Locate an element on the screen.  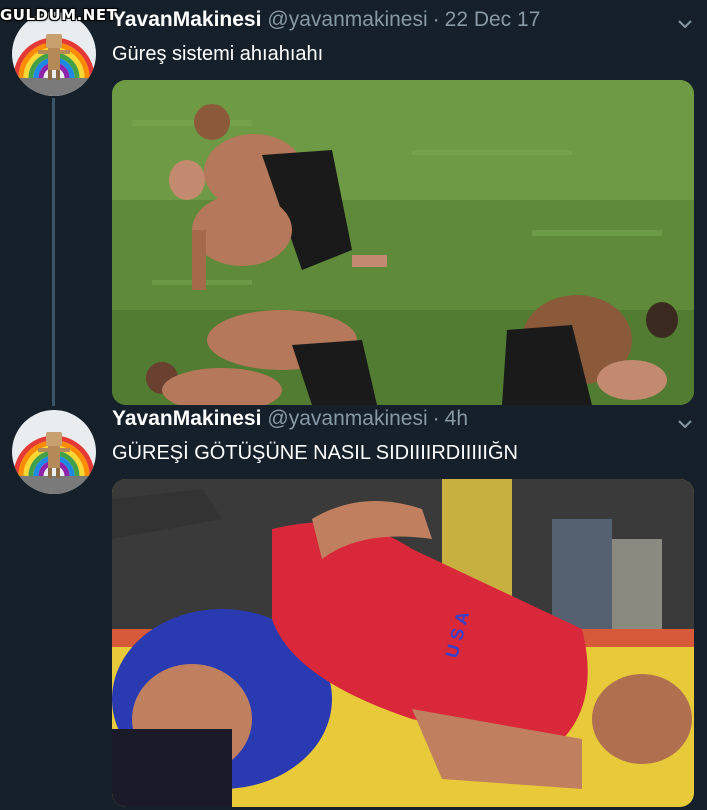
tweet-header: YavanMakinesi @yavanmakinesi · 4h is located at coordinates (290, 422).